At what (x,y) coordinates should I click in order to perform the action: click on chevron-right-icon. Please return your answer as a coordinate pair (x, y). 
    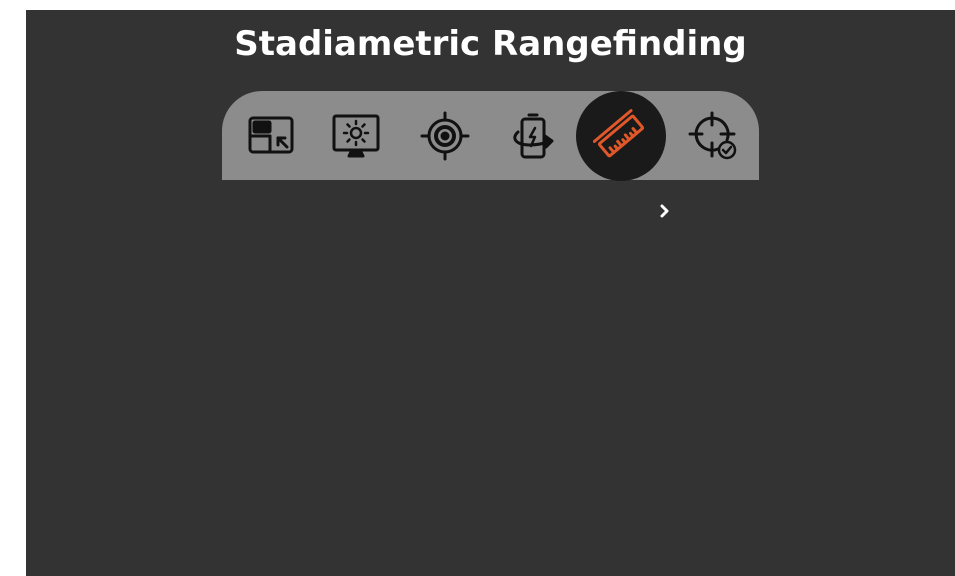
    Looking at the image, I should click on (664, 211).